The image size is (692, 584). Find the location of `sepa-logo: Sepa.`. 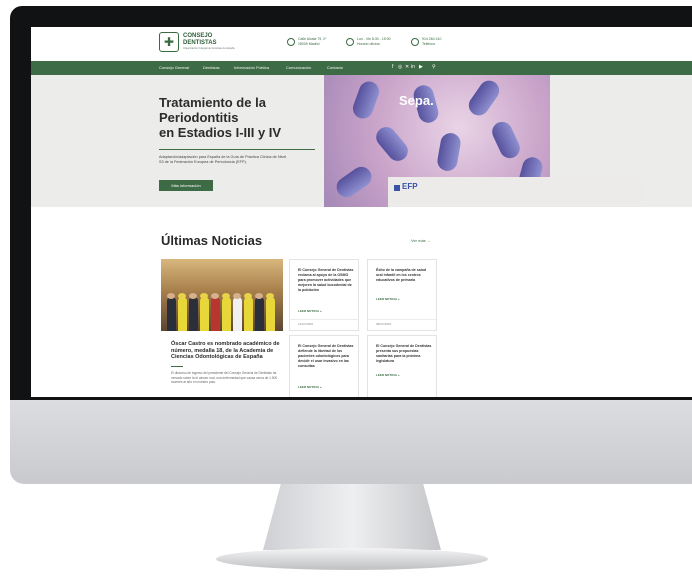

sepa-logo: Sepa. is located at coordinates (416, 100).